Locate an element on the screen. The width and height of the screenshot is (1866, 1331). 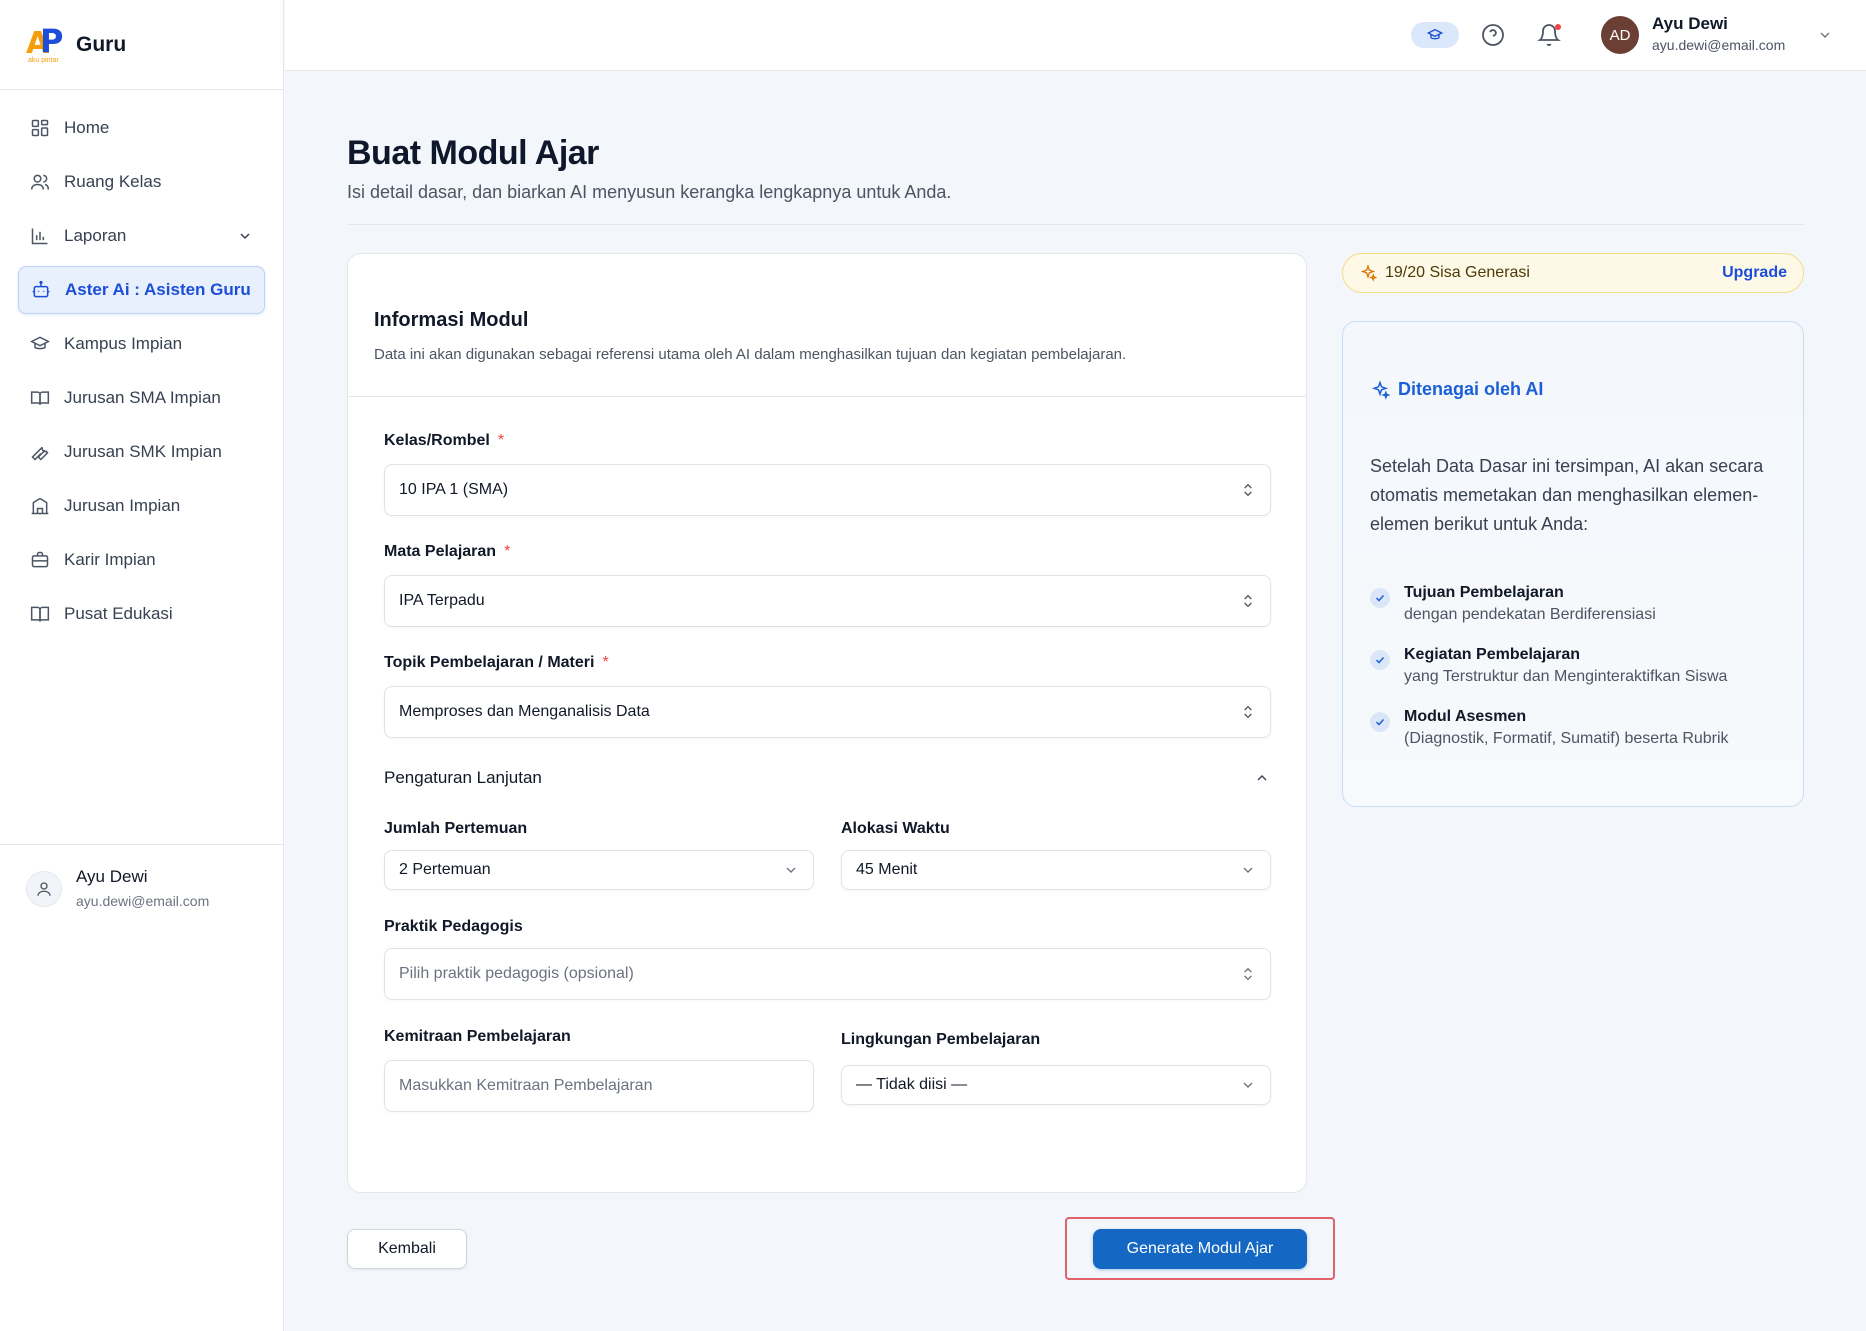
lingkungan-label: Lingkungan Pembelajaran is located at coordinates (941, 1039).